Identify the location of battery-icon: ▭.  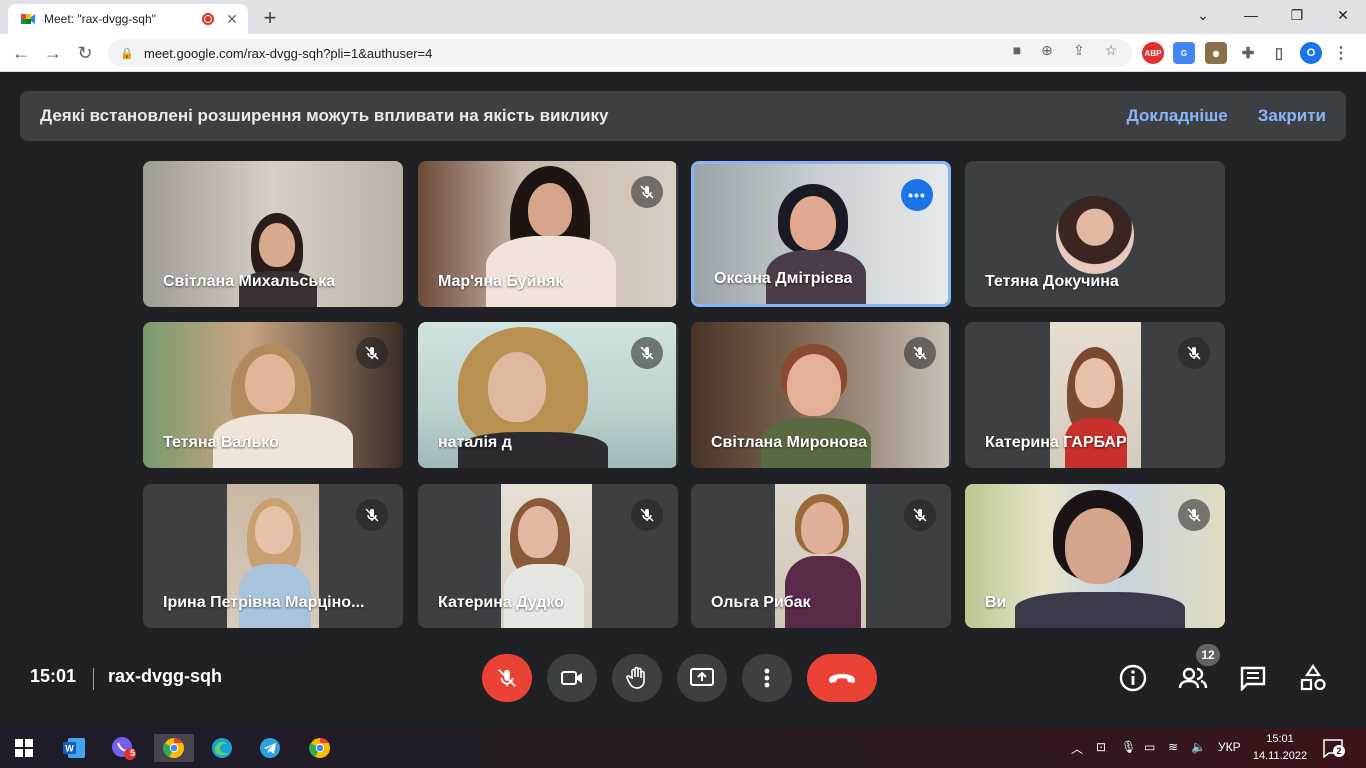
(1149, 747).